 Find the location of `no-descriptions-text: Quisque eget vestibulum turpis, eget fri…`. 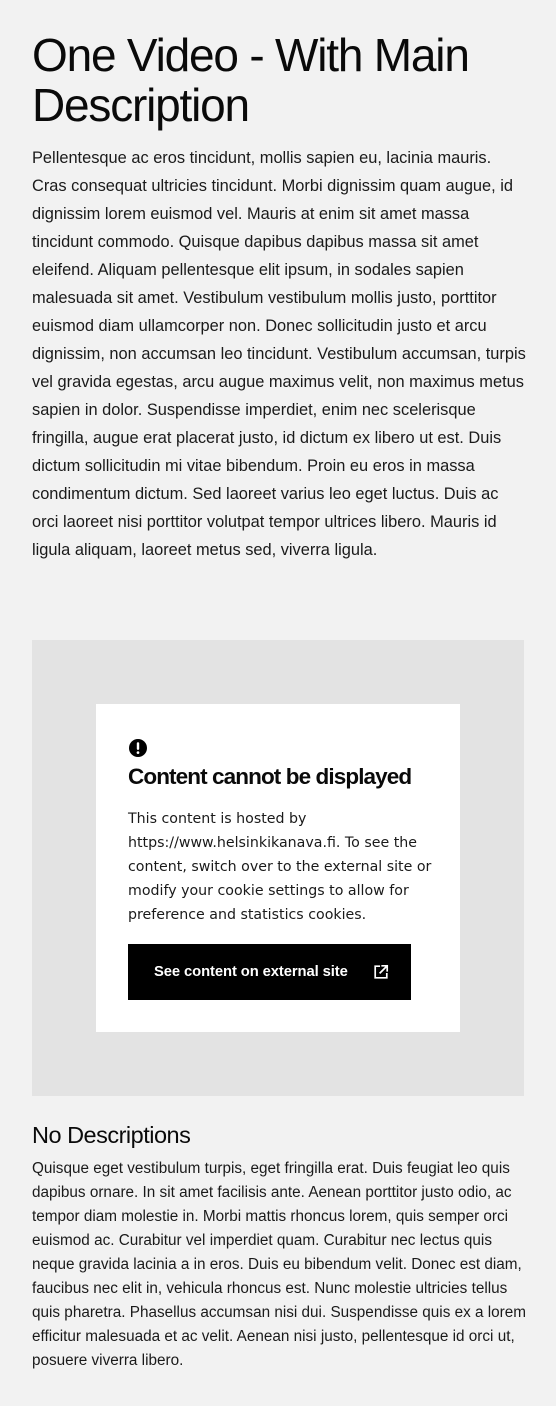

no-descriptions-text: Quisque eget vestibulum turpis, eget fri… is located at coordinates (279, 1264).